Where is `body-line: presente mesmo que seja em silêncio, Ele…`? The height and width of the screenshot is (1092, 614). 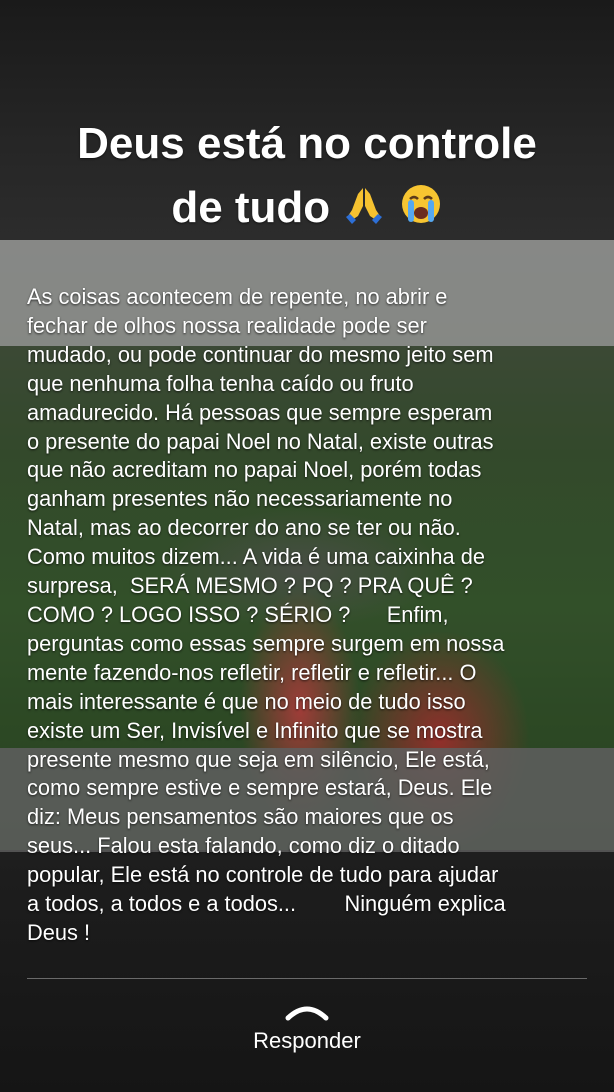
body-line: presente mesmo que seja em silêncio, Ele… is located at coordinates (258, 759).